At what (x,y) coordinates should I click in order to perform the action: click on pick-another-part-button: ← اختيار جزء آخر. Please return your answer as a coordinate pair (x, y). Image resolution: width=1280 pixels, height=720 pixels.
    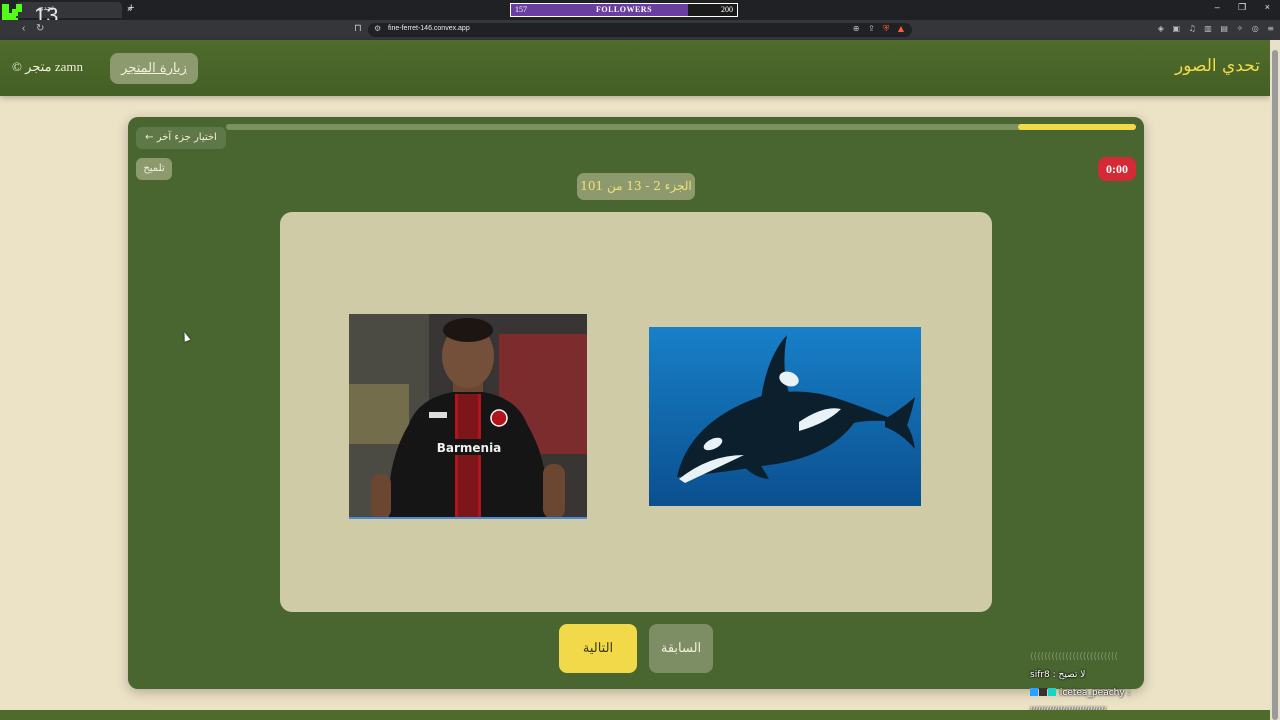
    Looking at the image, I should click on (181, 138).